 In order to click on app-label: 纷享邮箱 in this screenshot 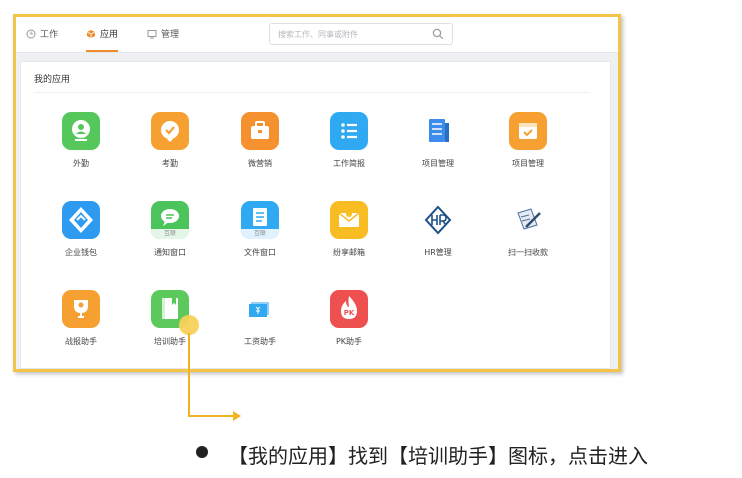, I will do `click(349, 252)`.